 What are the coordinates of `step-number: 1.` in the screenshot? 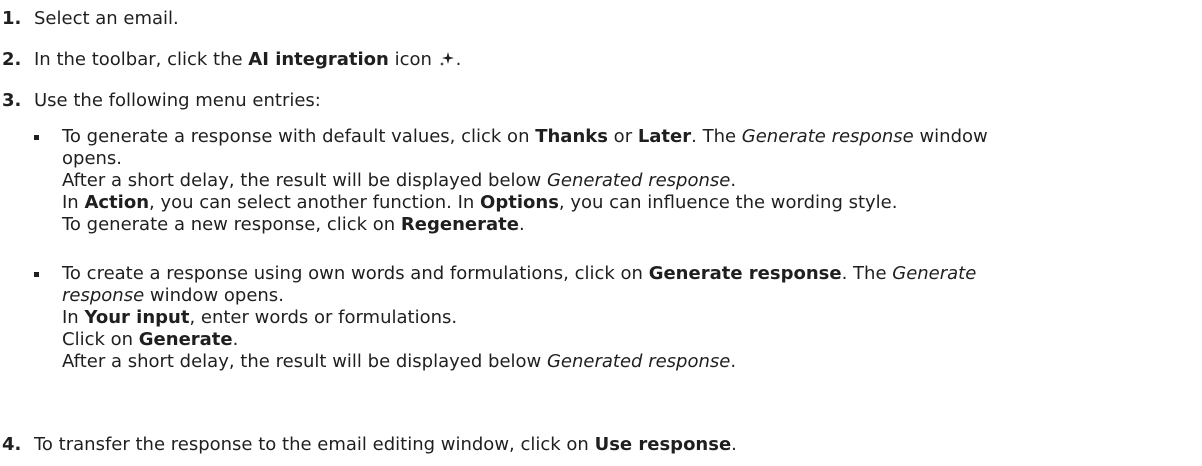 It's located at (12, 18).